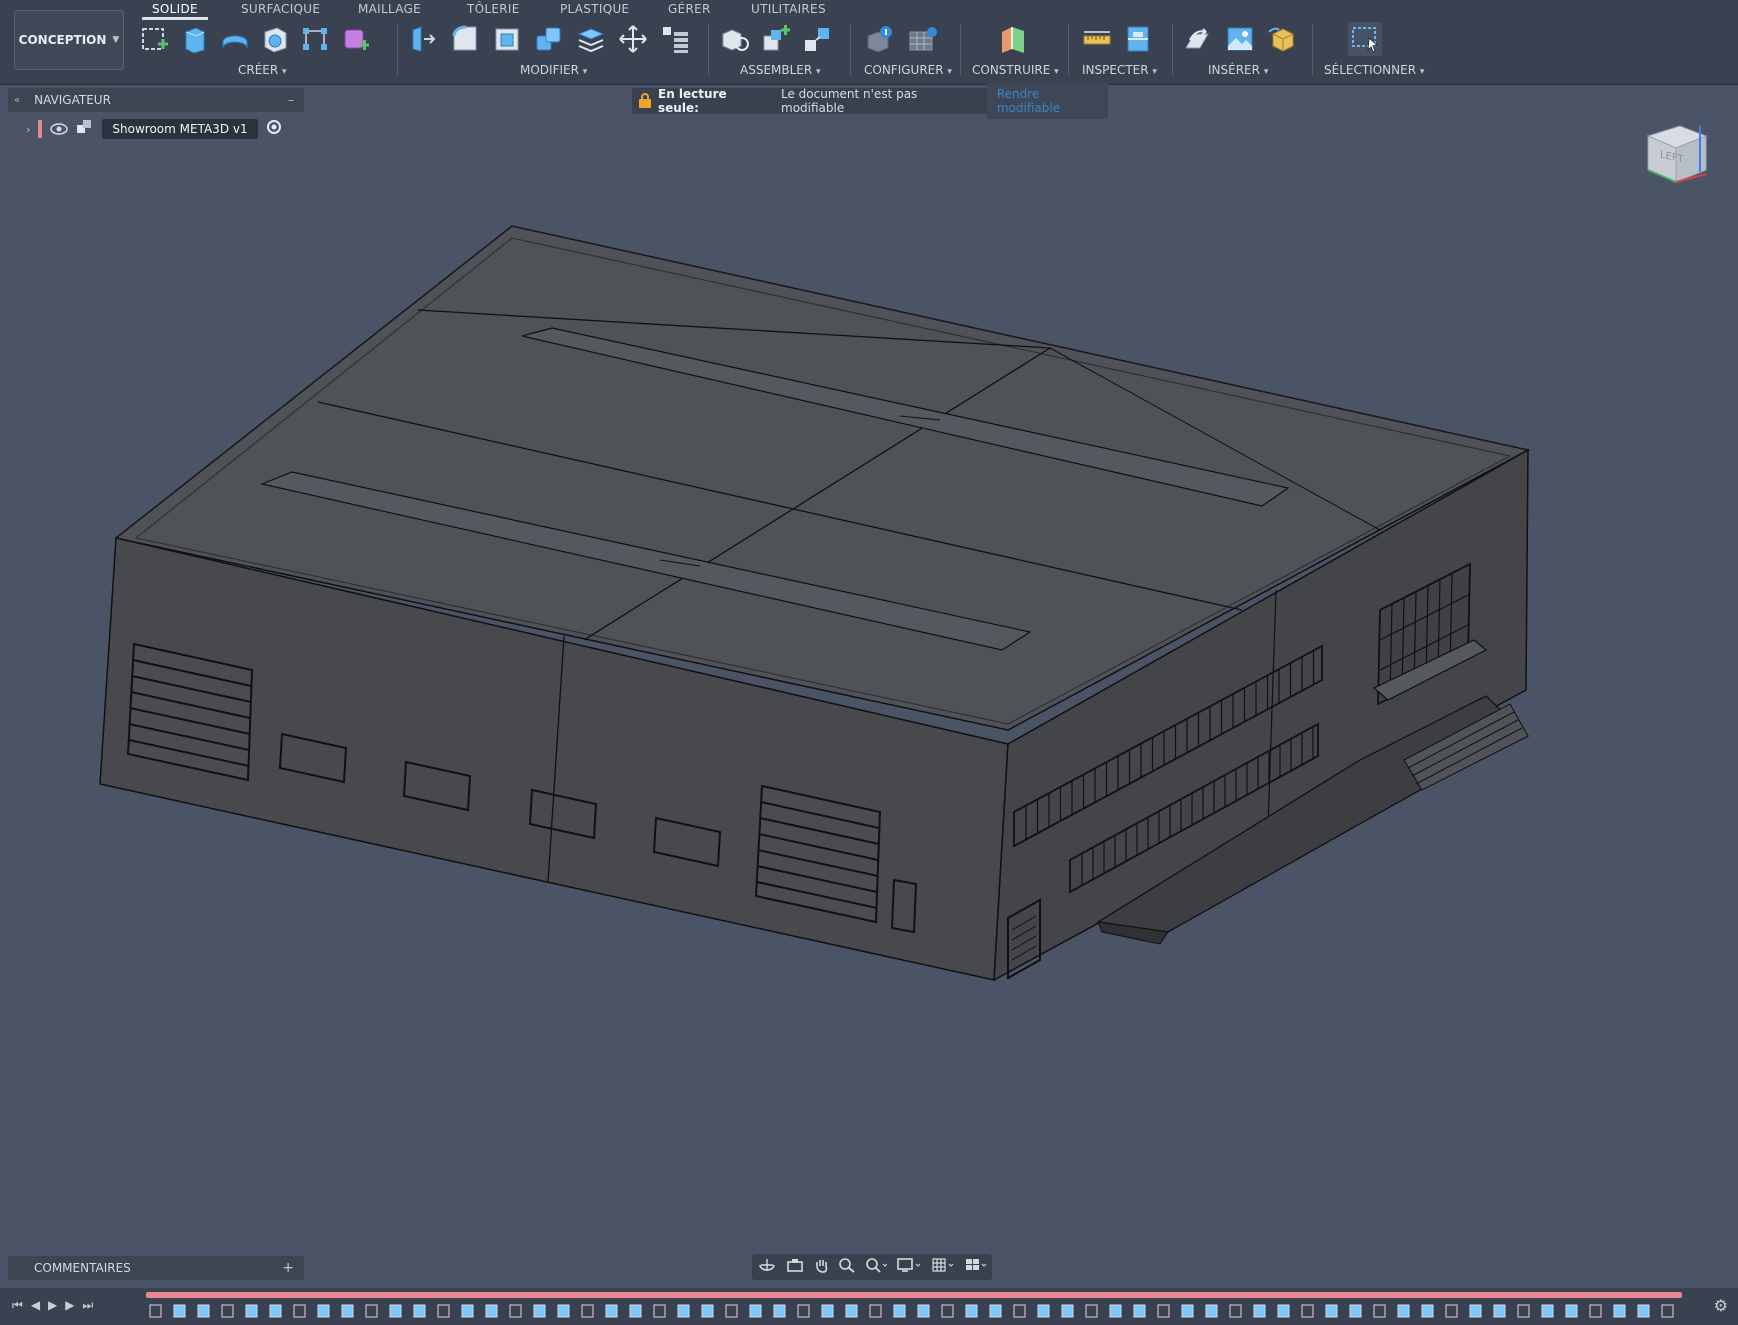  What do you see at coordinates (735, 39) in the screenshot?
I see `joint-icon` at bounding box center [735, 39].